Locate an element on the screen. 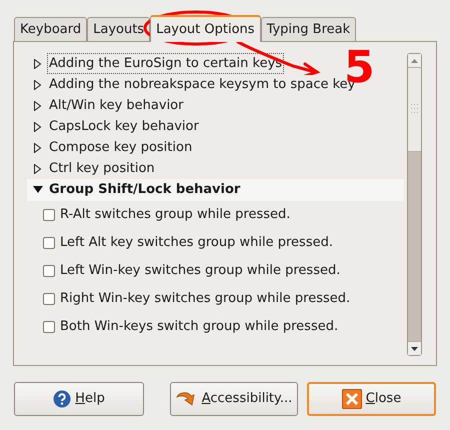  tab: Layouts is located at coordinates (118, 29).